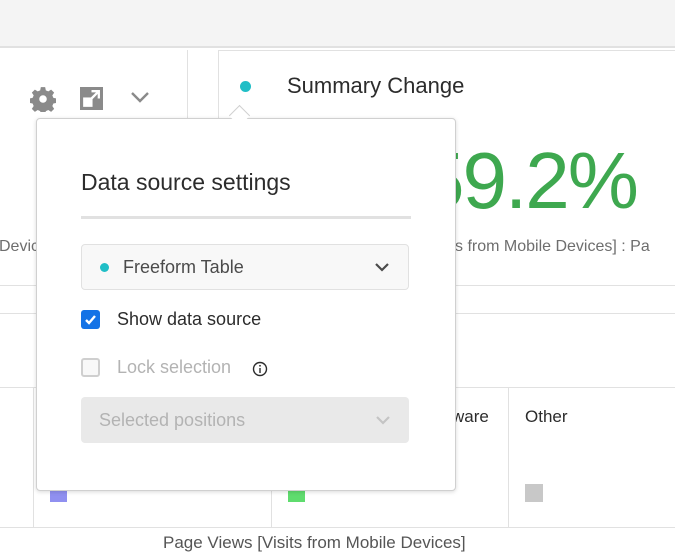  Describe the element at coordinates (376, 85) in the screenshot. I see `summary-title: Summary Change` at that location.